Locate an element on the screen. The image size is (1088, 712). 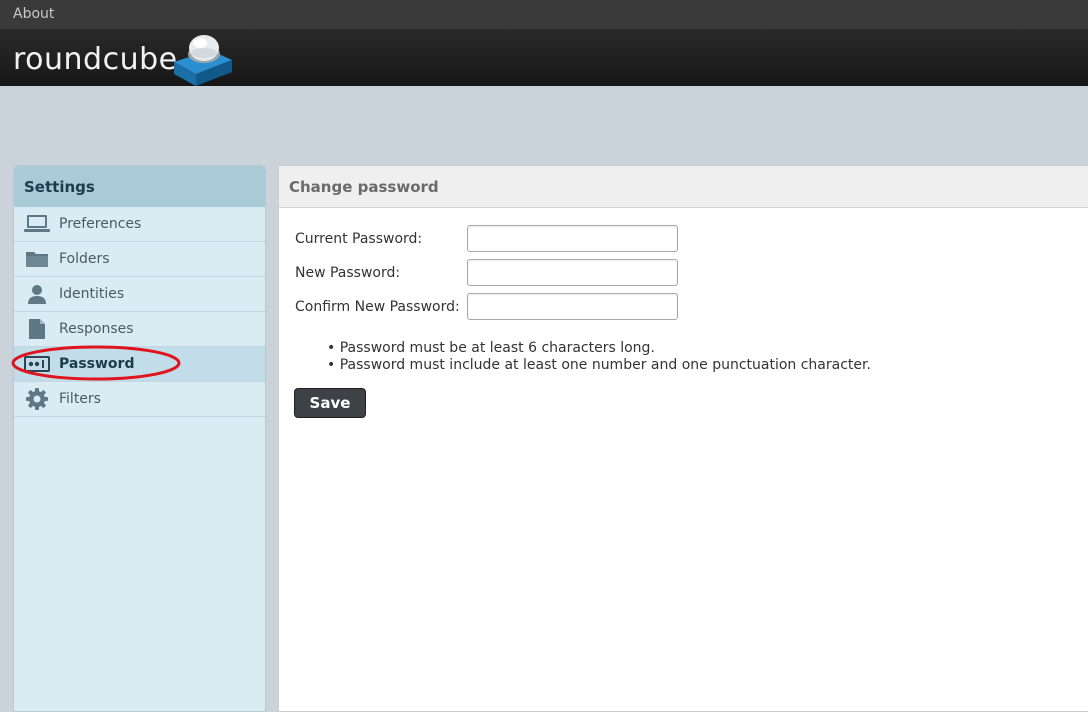
password-icon is located at coordinates (37, 364).